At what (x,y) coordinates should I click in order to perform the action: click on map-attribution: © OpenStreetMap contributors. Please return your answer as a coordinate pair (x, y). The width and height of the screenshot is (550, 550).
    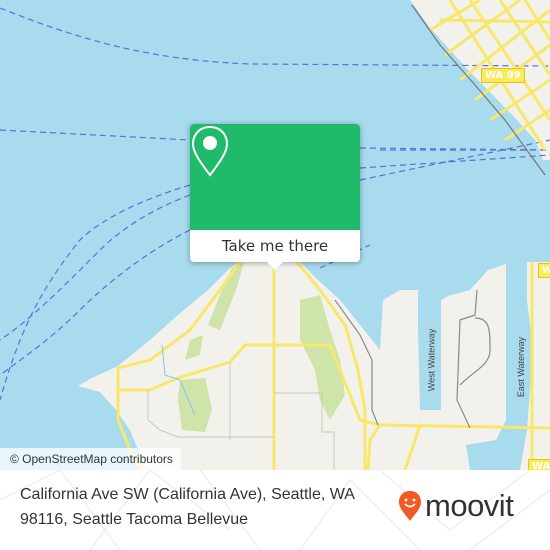
    Looking at the image, I should click on (90, 459).